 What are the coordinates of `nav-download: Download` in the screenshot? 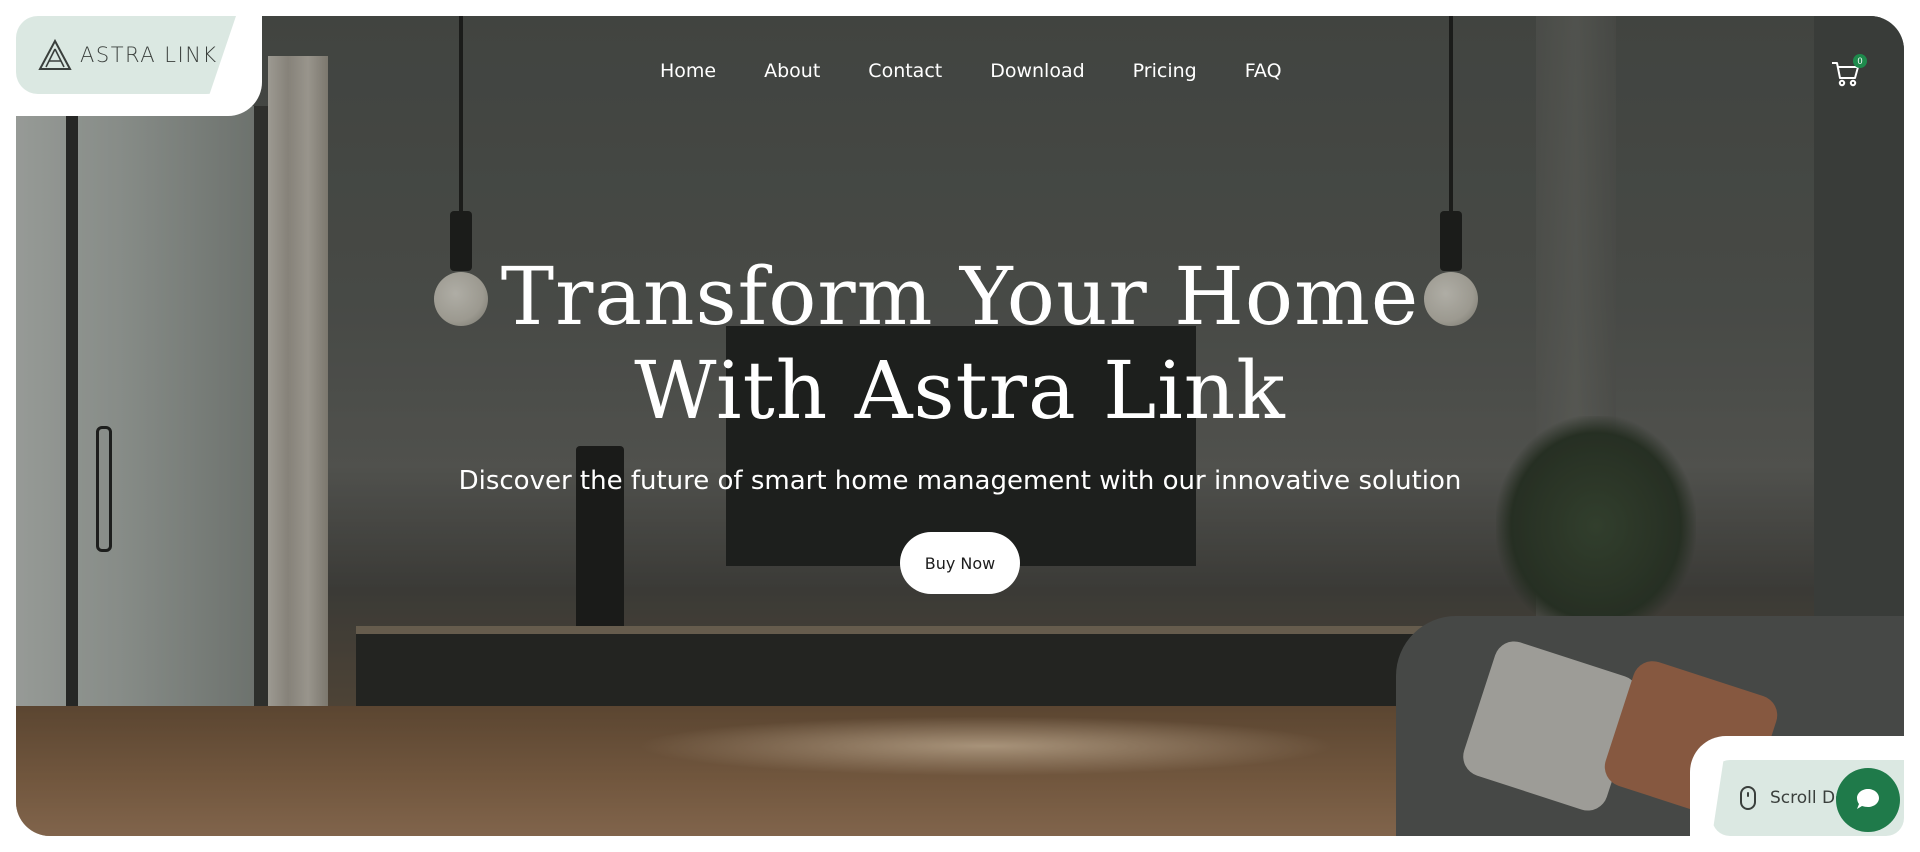 It's located at (1037, 71).